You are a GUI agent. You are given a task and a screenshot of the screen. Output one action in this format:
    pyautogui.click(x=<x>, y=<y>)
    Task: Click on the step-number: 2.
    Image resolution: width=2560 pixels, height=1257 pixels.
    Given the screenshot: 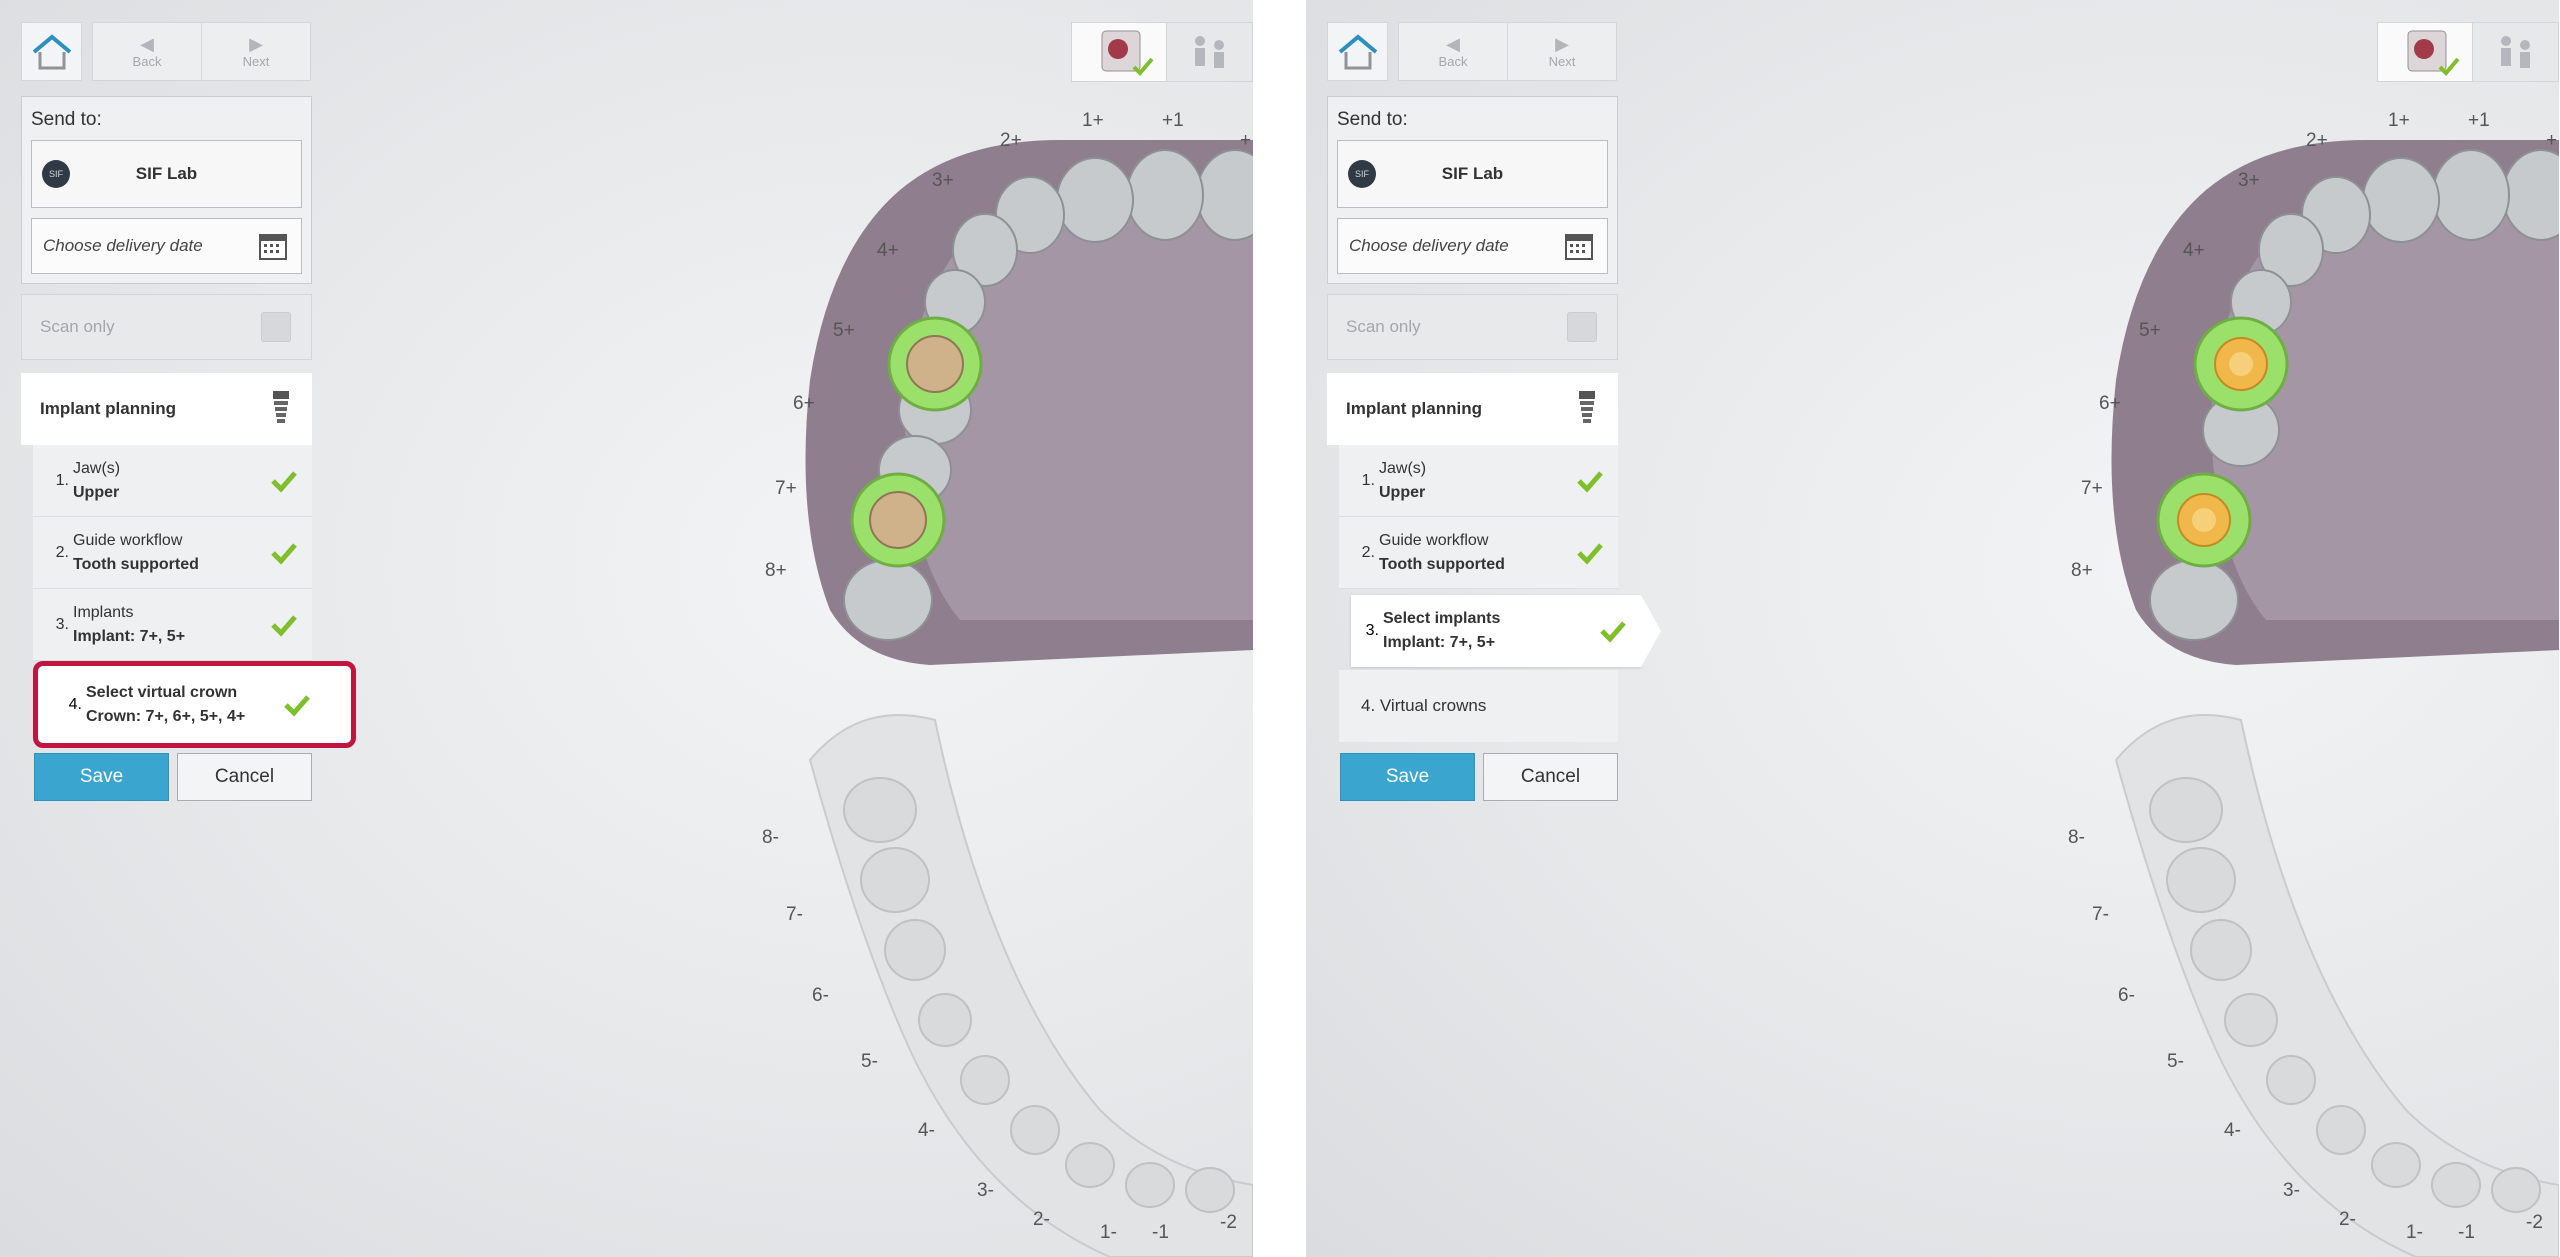 What is the action you would take?
    pyautogui.click(x=1368, y=552)
    